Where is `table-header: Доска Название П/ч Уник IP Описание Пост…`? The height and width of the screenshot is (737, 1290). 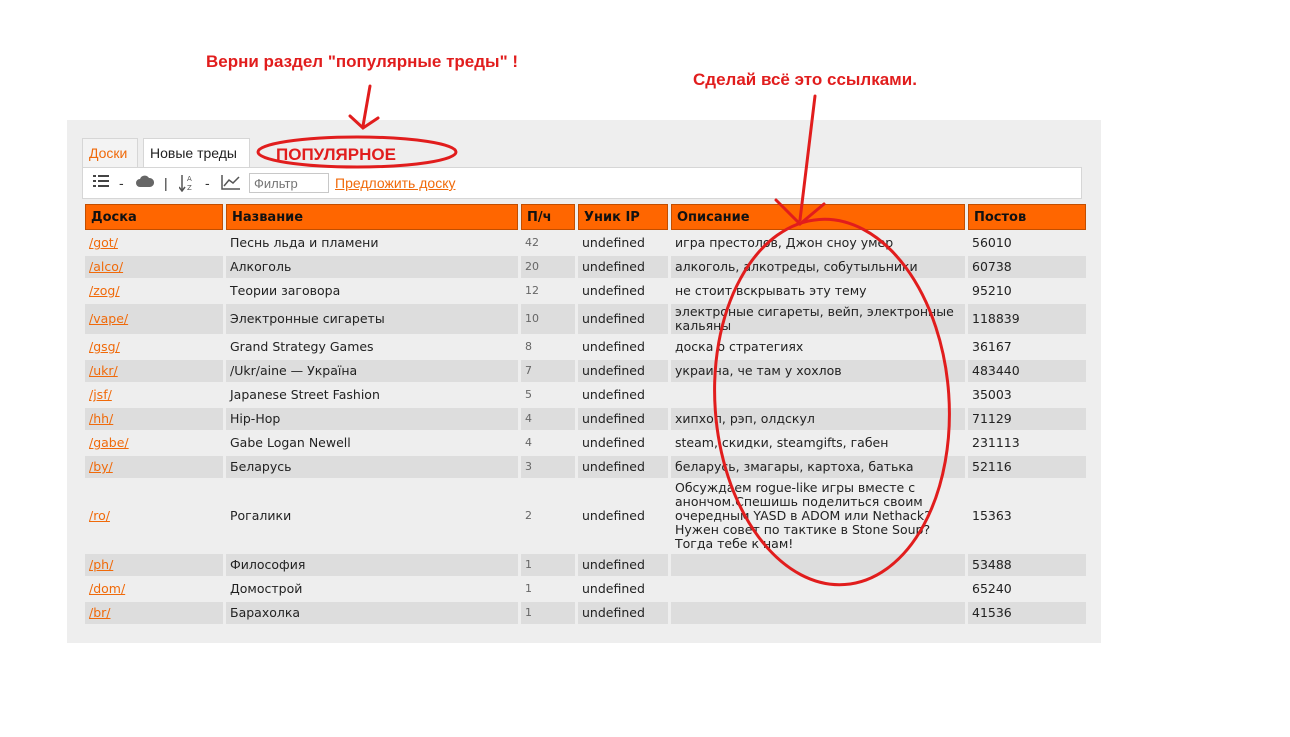
table-header: Доска Название П/ч Уник IP Описание Пост… is located at coordinates (585, 217).